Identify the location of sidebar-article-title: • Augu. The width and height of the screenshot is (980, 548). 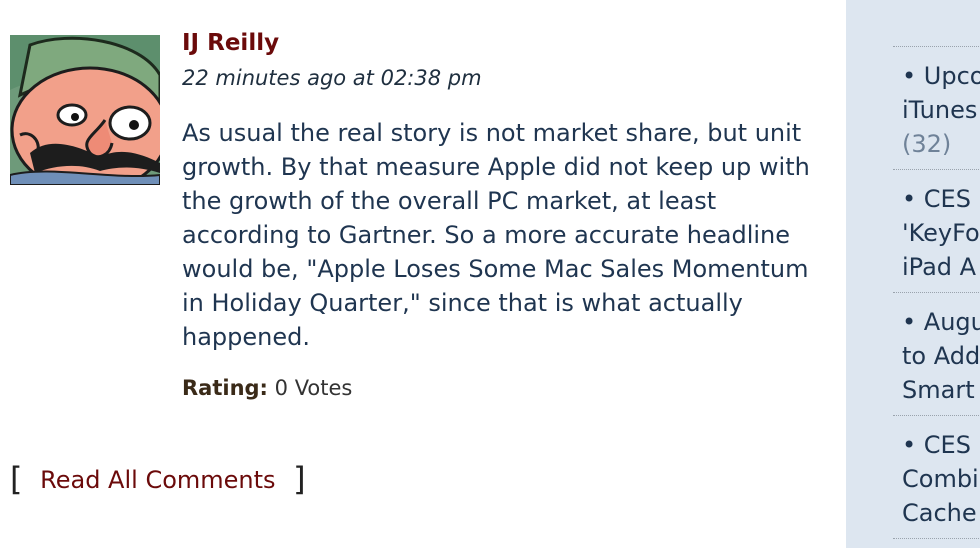
(941, 322).